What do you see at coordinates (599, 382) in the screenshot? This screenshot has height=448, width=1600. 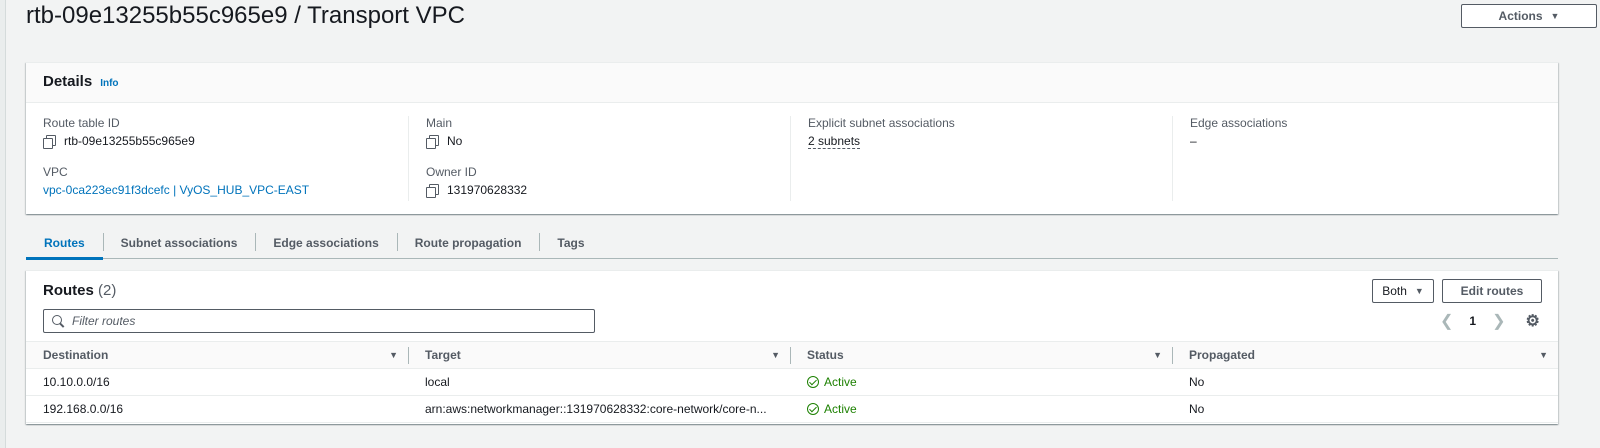 I see `target-cell: local` at bounding box center [599, 382].